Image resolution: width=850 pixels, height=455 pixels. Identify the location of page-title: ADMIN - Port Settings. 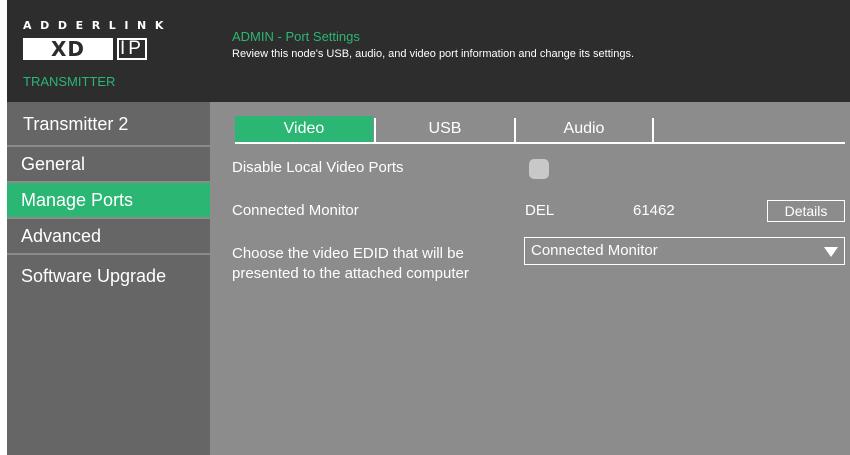
(296, 36).